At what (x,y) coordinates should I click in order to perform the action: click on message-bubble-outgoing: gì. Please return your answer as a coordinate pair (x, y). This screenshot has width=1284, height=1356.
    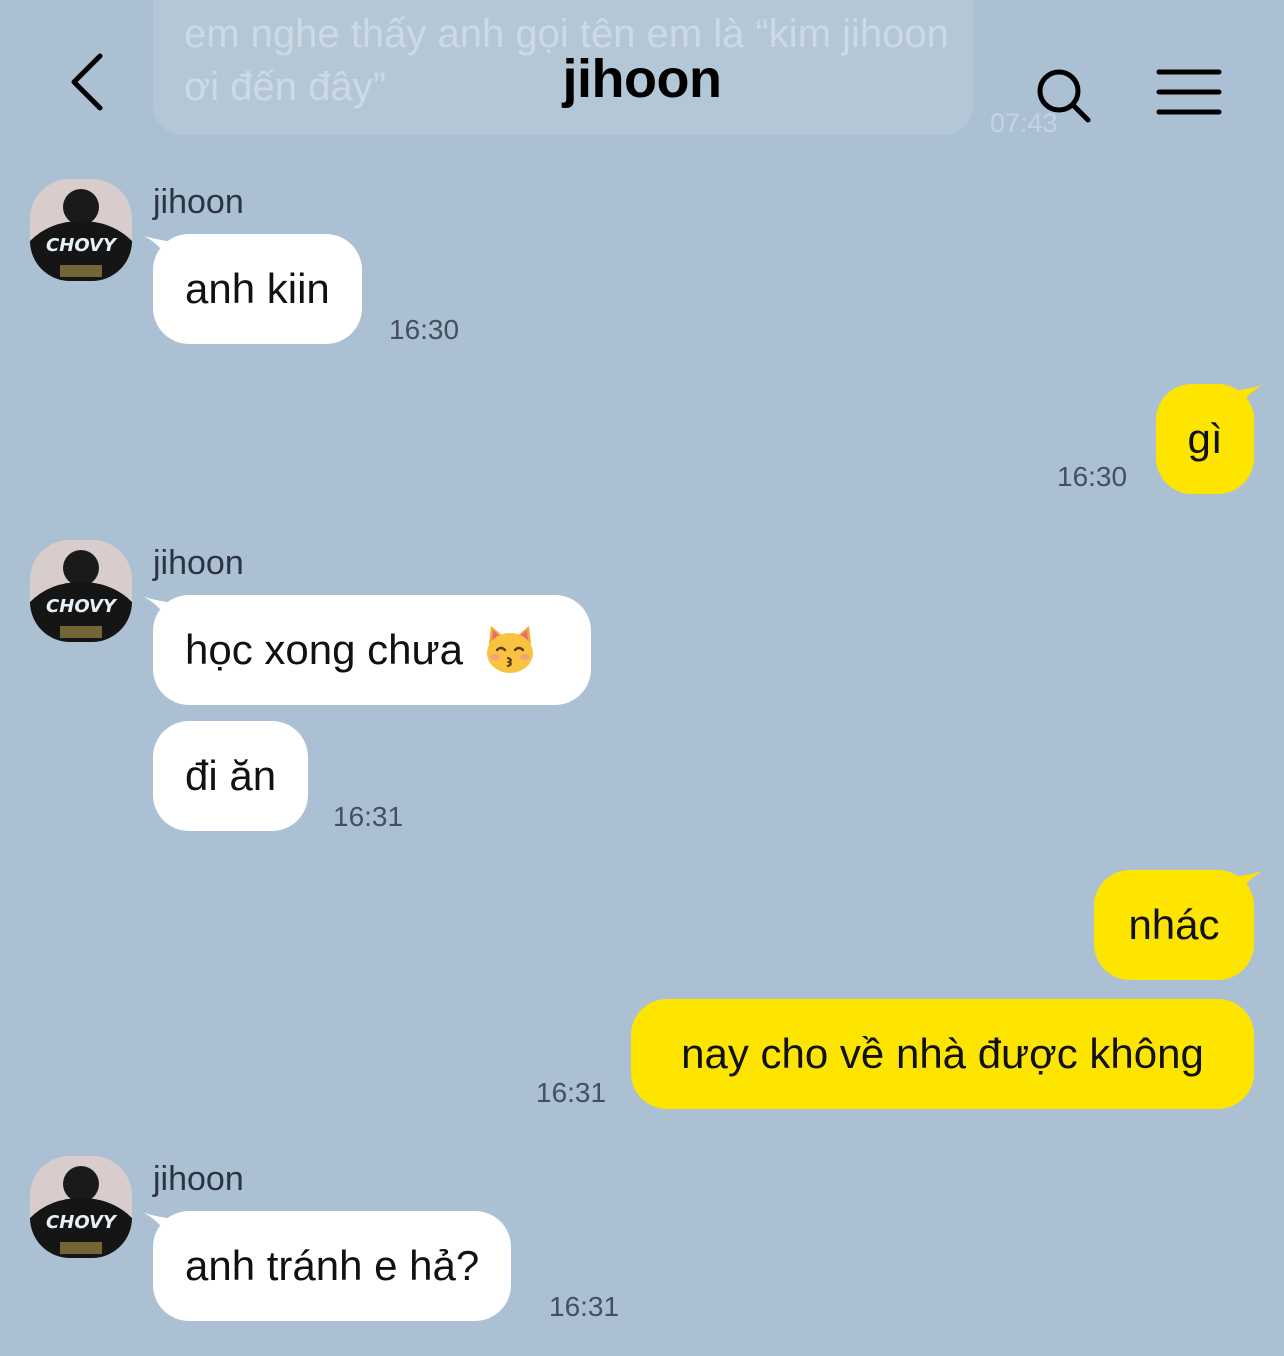
    Looking at the image, I should click on (1205, 439).